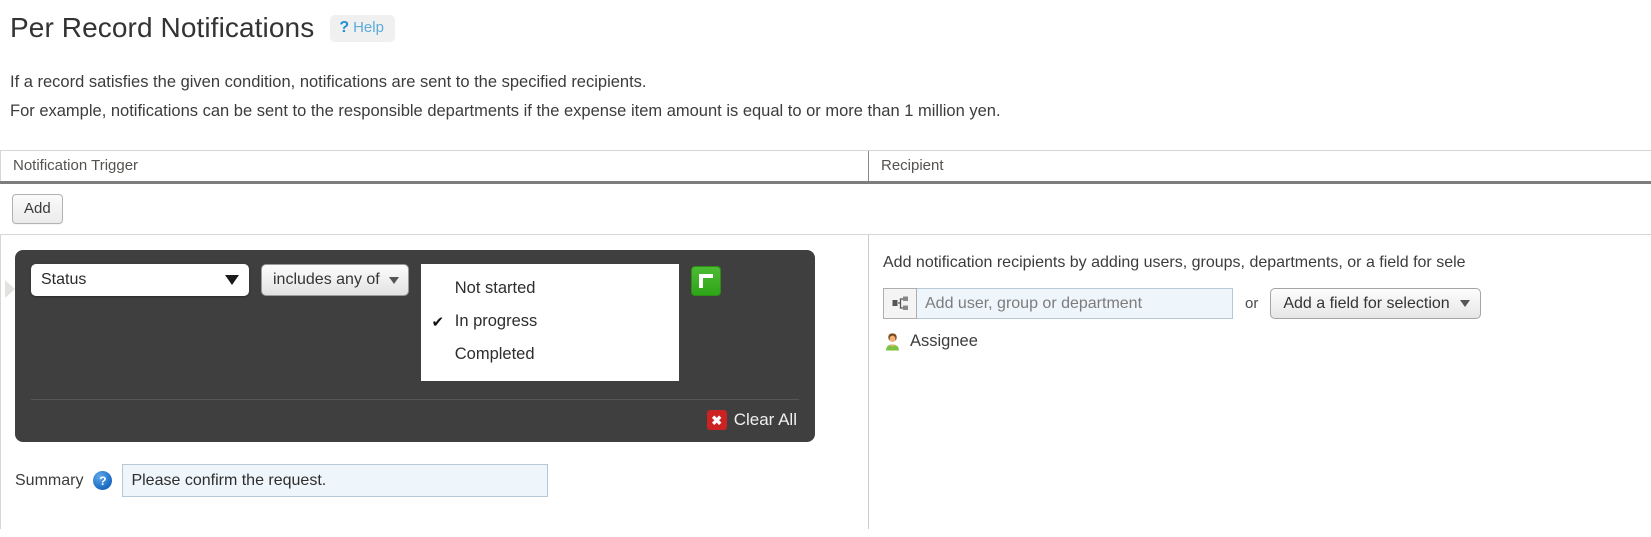 The width and height of the screenshot is (1651, 537). What do you see at coordinates (49, 480) in the screenshot?
I see `summary-label: Summary` at bounding box center [49, 480].